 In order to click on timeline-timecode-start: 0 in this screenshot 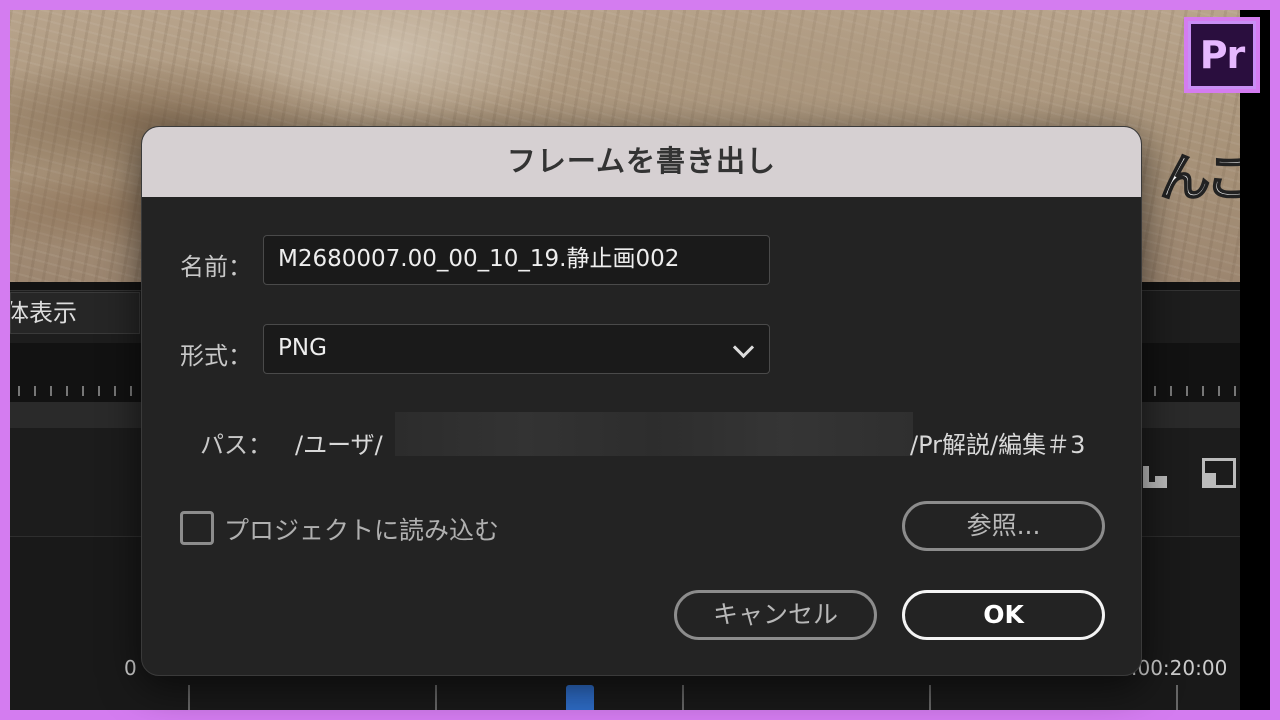, I will do `click(130, 668)`.